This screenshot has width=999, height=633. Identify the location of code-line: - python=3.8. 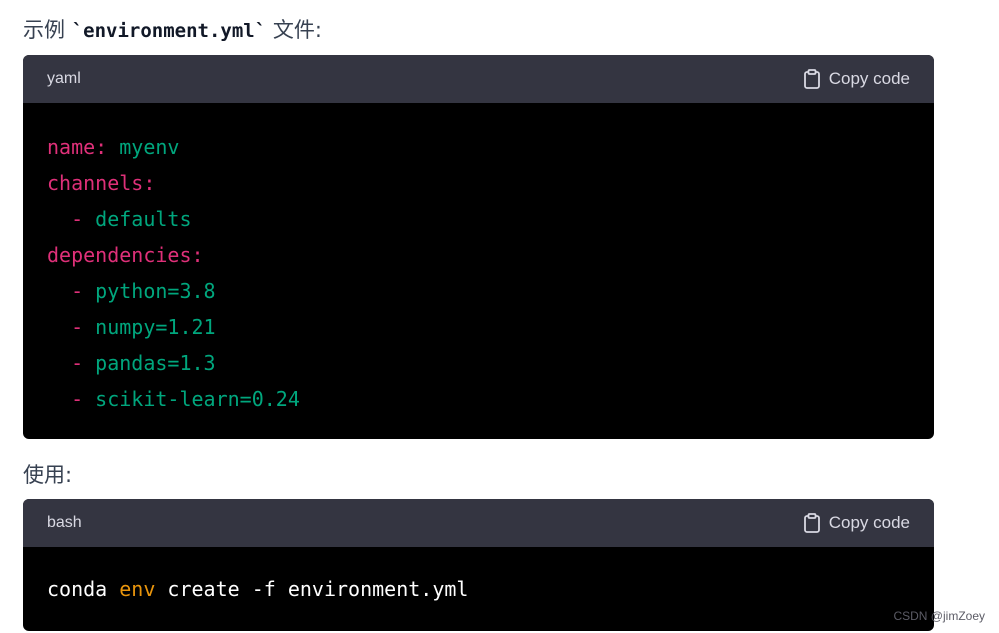
(131, 291).